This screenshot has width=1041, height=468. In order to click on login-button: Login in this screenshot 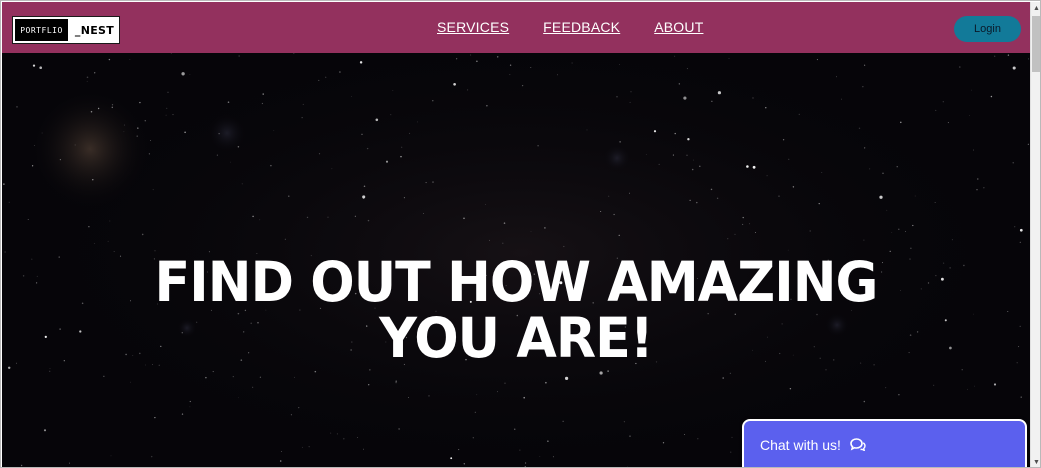, I will do `click(987, 29)`.